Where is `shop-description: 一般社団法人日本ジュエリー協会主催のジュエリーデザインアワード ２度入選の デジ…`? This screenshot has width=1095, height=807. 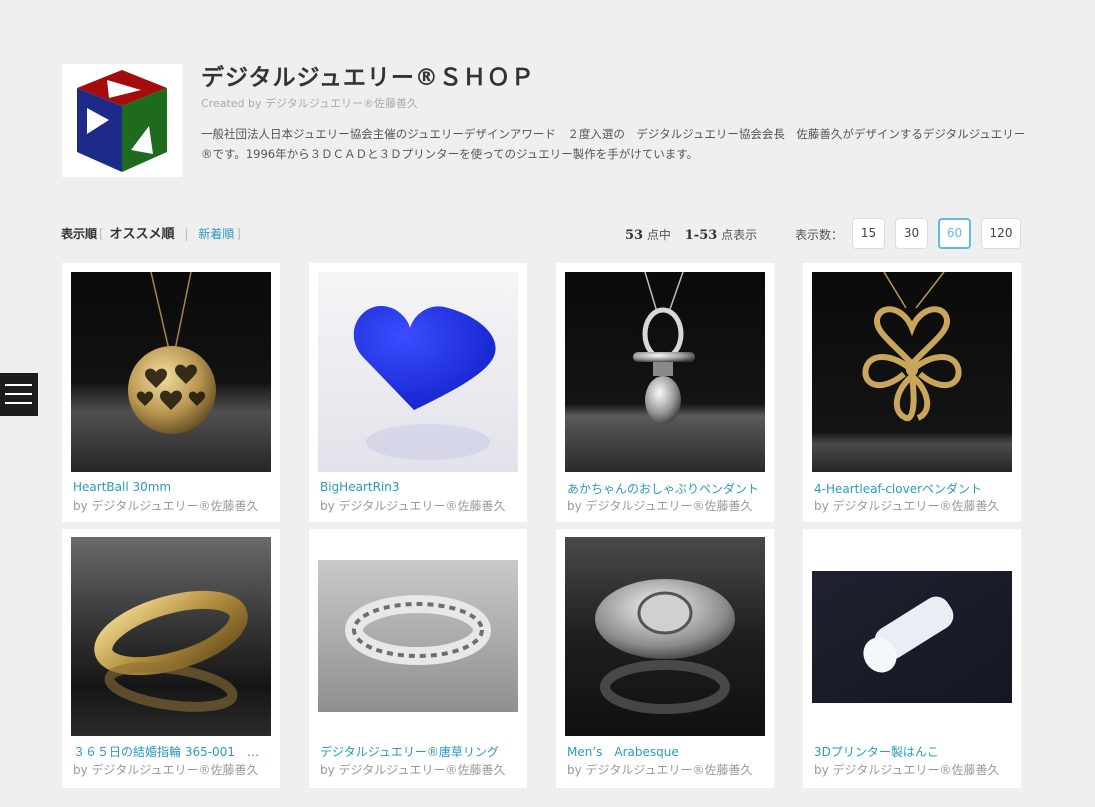
shop-description: 一般社団法人日本ジュエリー協会主催のジュエリーデザインアワード ２度入選の デジ… is located at coordinates (613, 144).